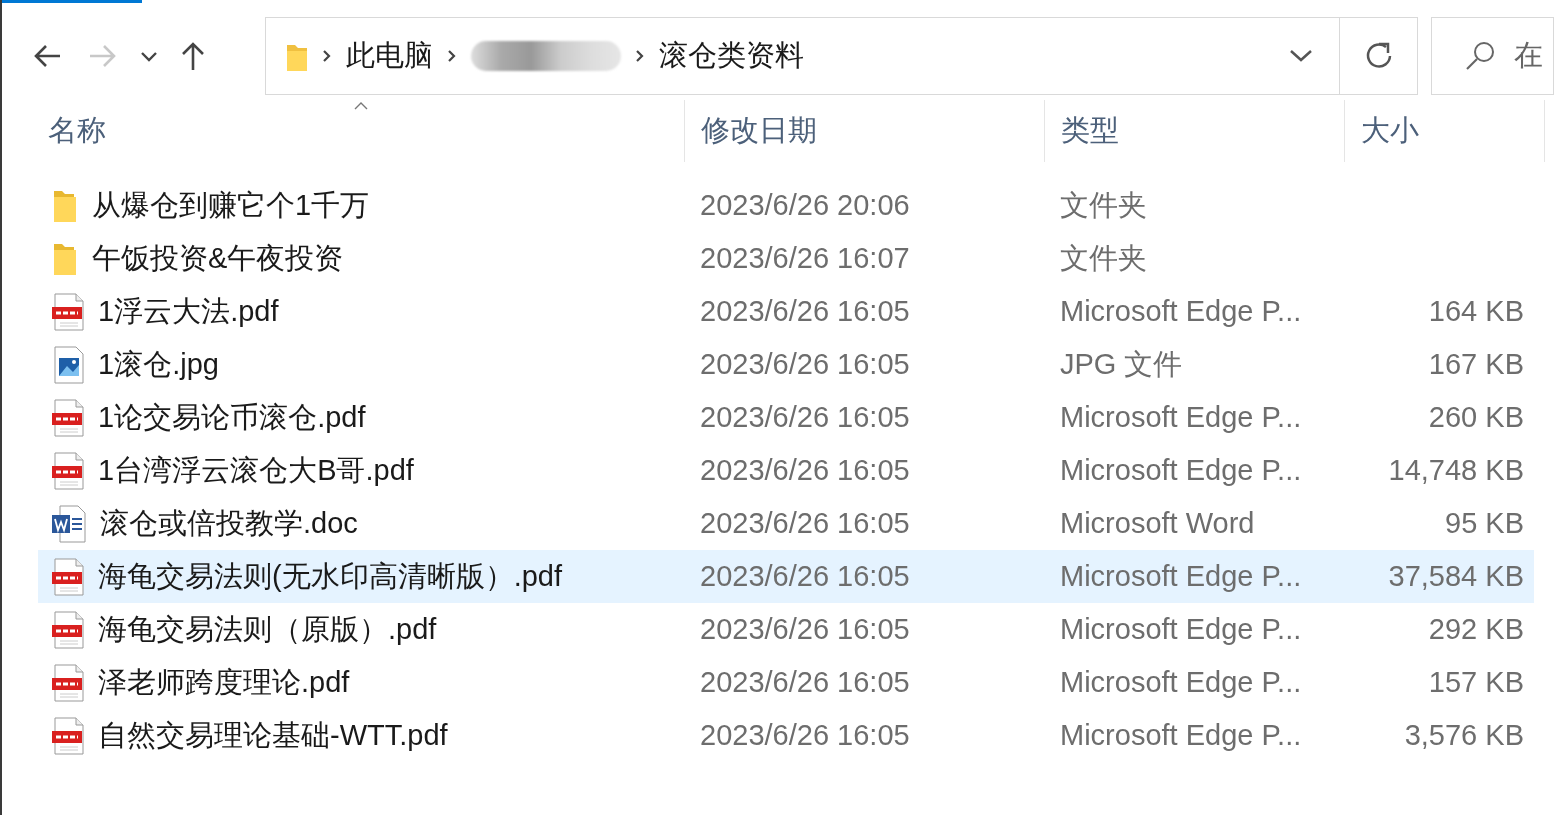 The height and width of the screenshot is (815, 1554). What do you see at coordinates (1480, 56) in the screenshot?
I see `search-icon` at bounding box center [1480, 56].